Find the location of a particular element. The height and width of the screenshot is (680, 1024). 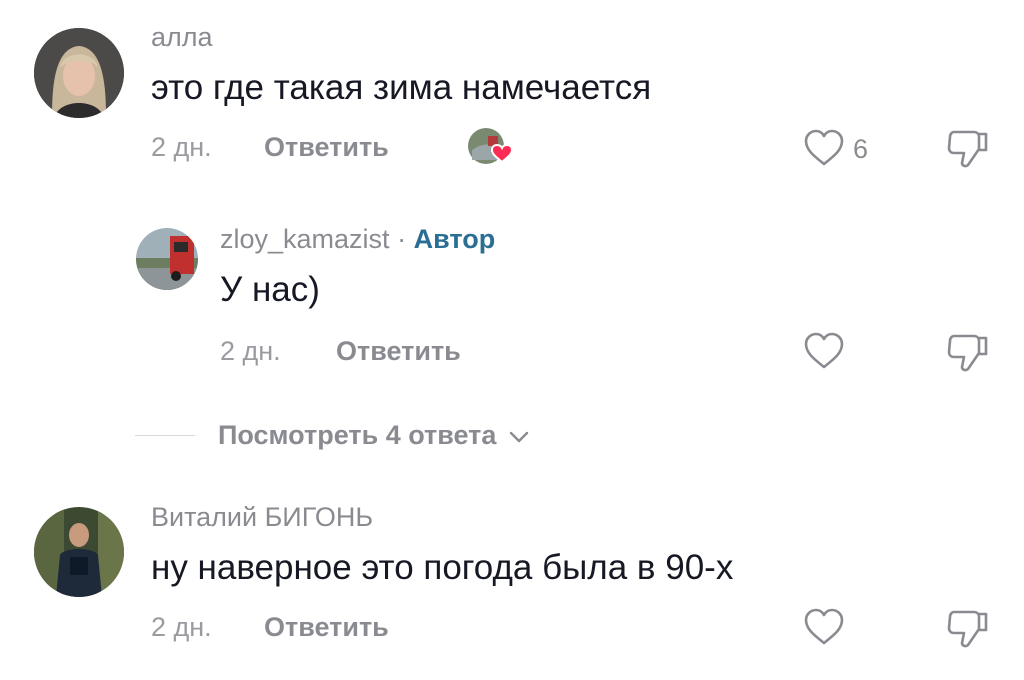

avatar-zloy-kamazist is located at coordinates (167, 259).